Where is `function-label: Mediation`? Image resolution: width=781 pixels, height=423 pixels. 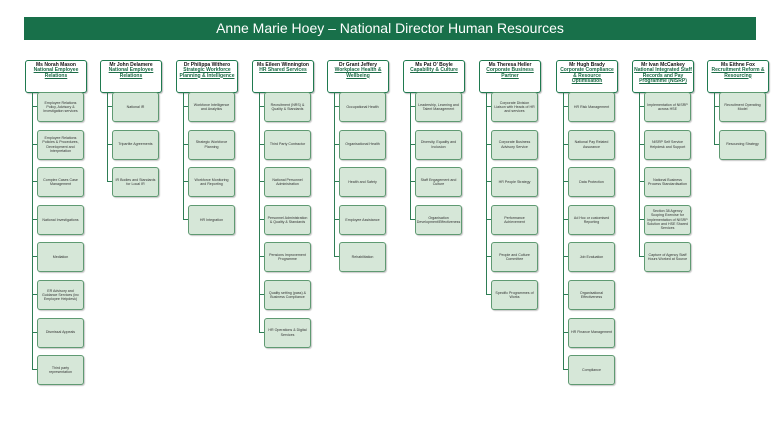 function-label: Mediation is located at coordinates (60, 257).